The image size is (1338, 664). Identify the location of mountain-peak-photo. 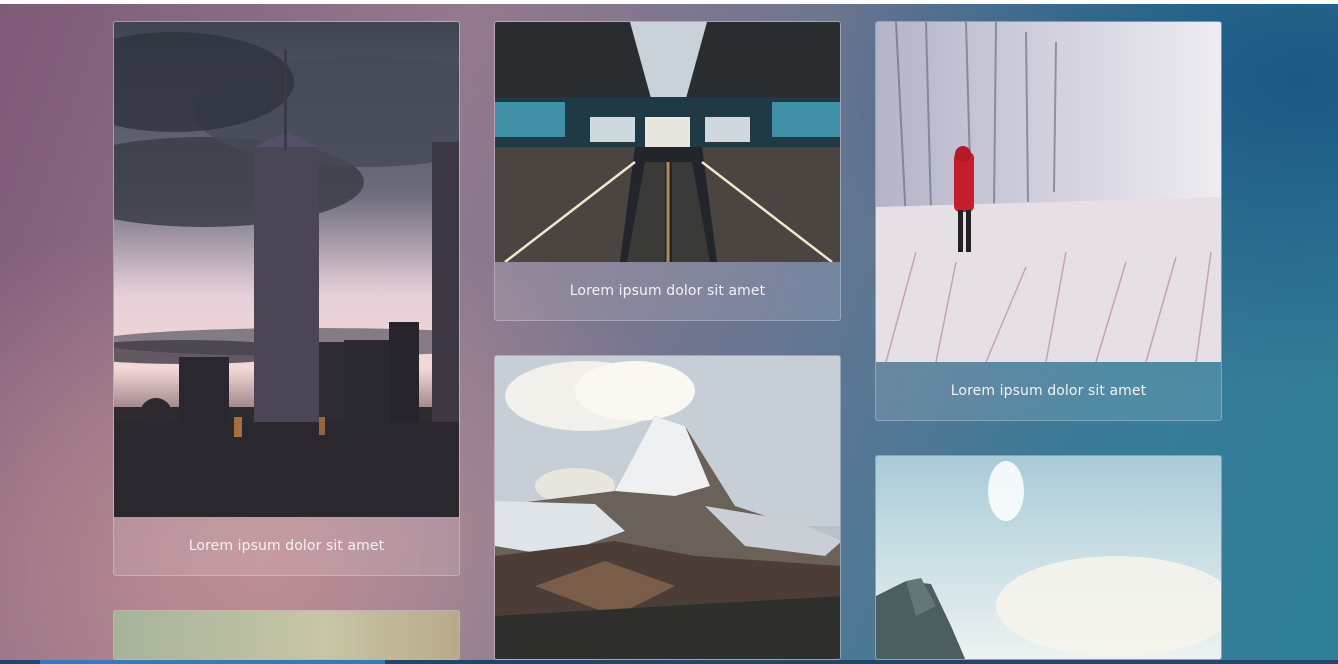
(667, 507).